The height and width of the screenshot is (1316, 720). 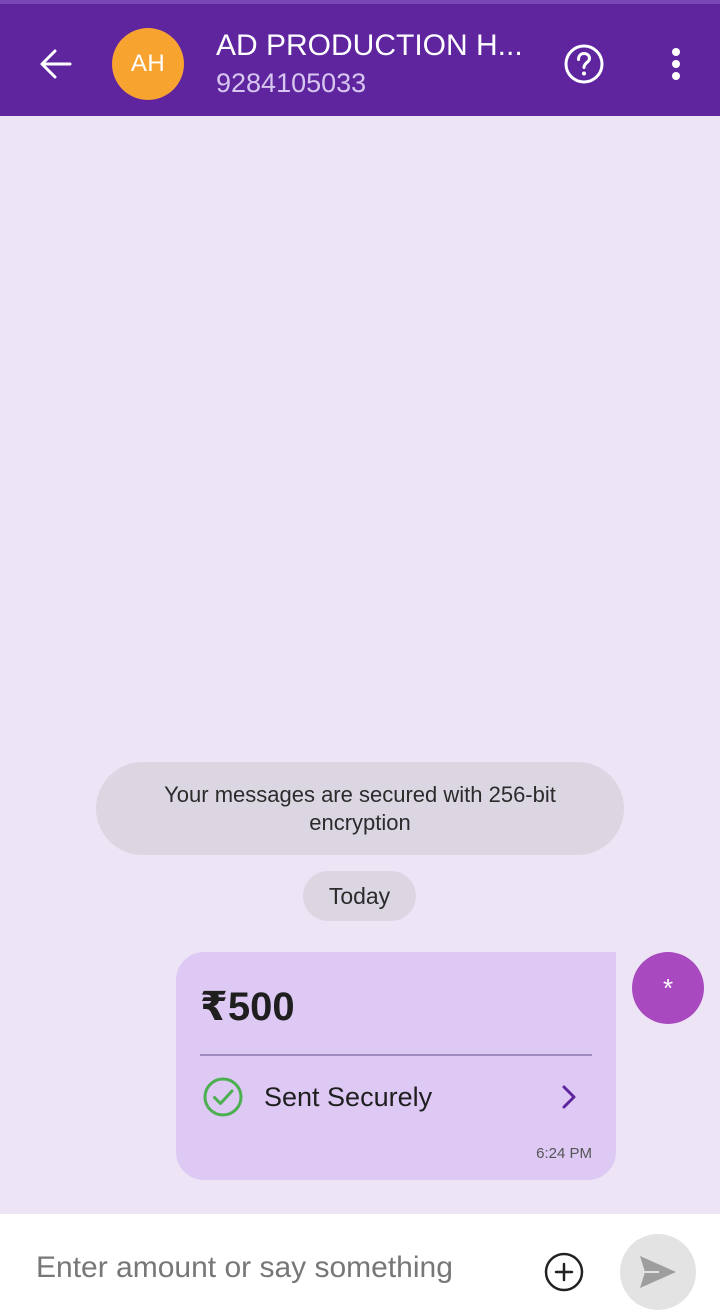 What do you see at coordinates (291, 83) in the screenshot?
I see `contact-phone: 9284105033` at bounding box center [291, 83].